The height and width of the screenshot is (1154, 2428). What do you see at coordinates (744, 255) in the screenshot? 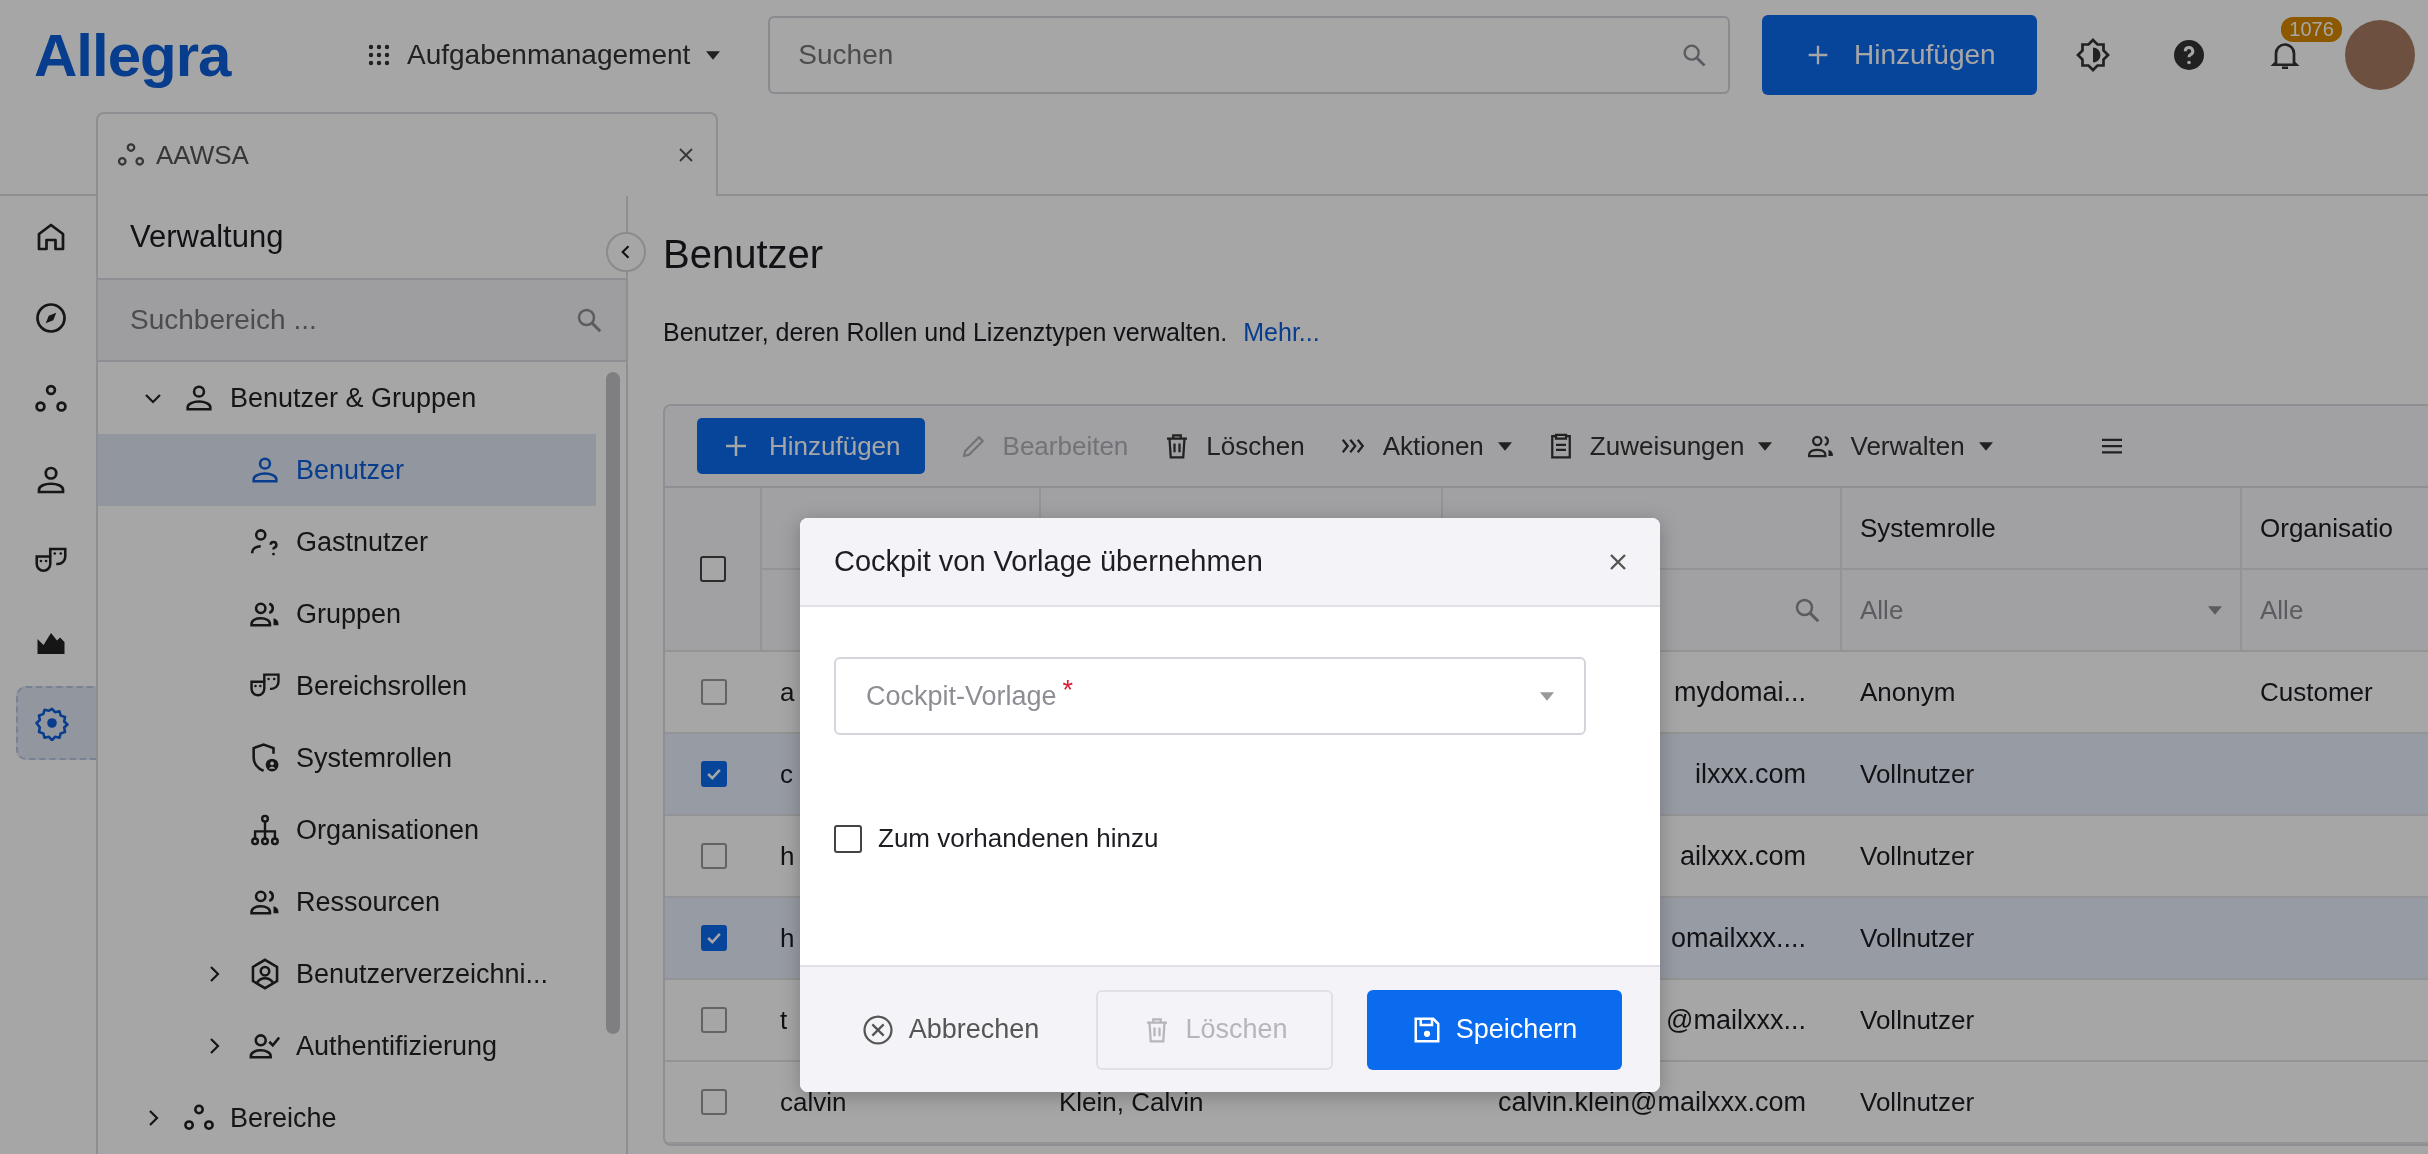
I see `page-title: Benutzer` at bounding box center [744, 255].